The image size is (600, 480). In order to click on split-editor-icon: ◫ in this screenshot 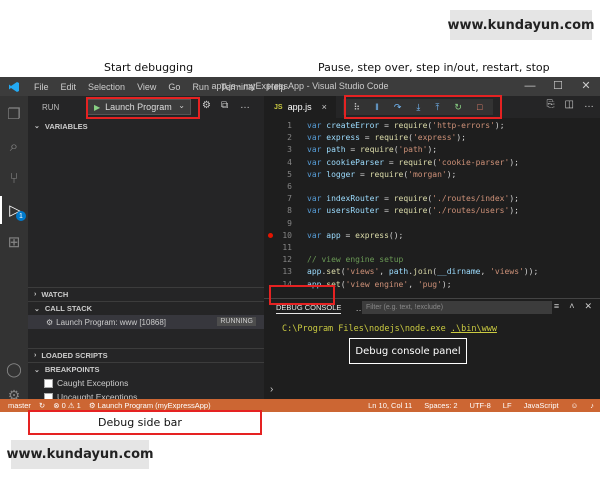, I will do `click(569, 104)`.